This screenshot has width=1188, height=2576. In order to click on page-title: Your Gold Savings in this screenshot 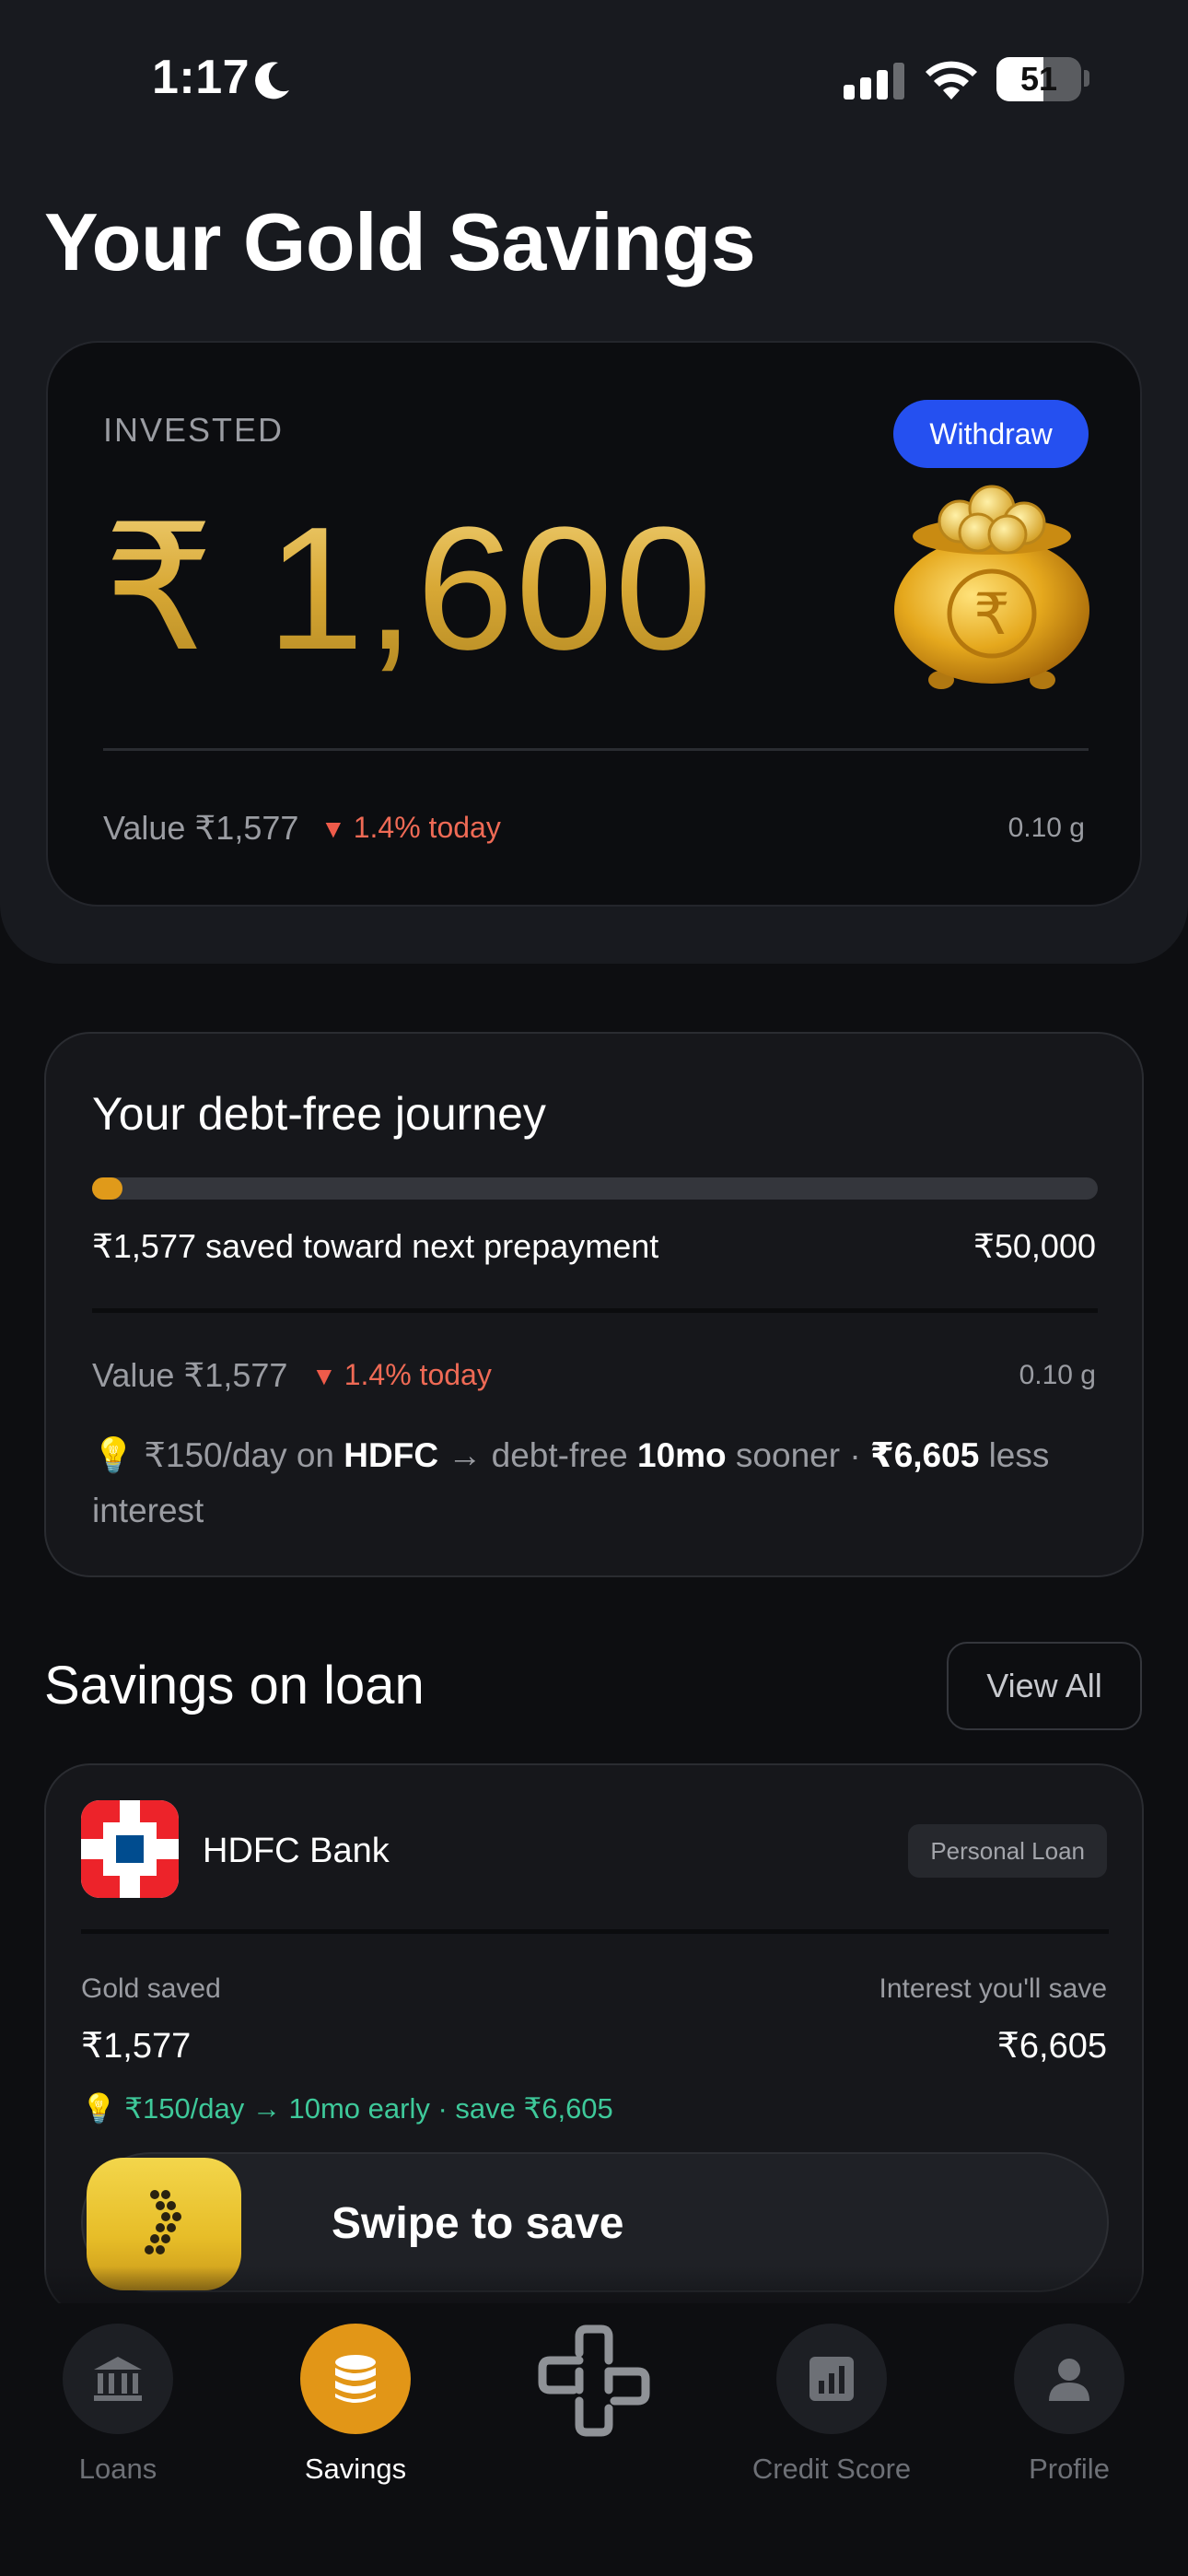, I will do `click(400, 241)`.